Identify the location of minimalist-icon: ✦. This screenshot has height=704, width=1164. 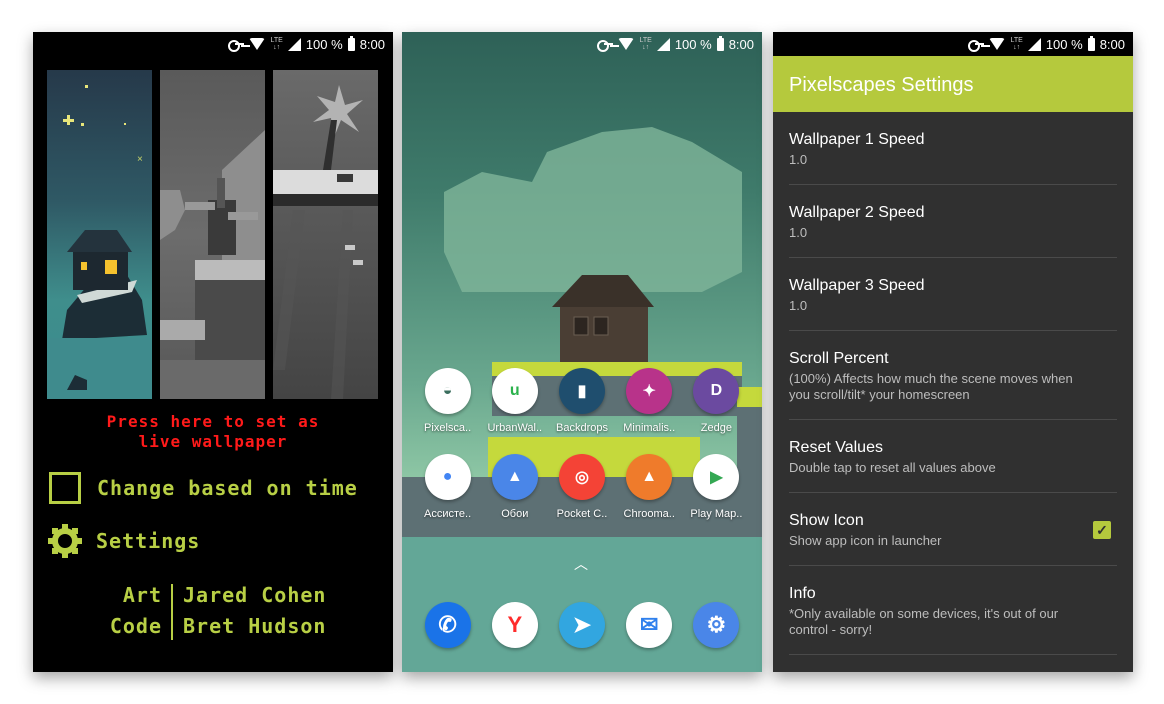
(649, 391).